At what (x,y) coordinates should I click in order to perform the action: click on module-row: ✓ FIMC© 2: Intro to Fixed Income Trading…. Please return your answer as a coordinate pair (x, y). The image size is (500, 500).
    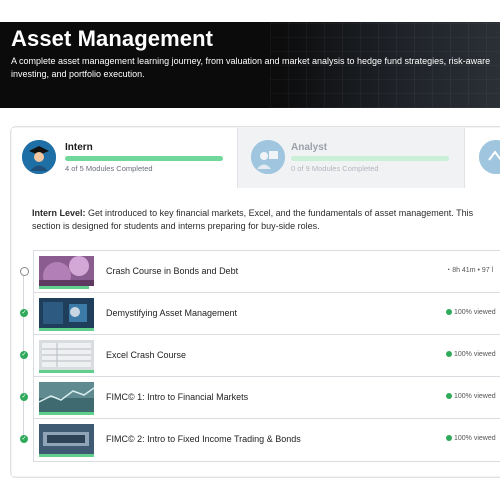
    Looking at the image, I should click on (260, 440).